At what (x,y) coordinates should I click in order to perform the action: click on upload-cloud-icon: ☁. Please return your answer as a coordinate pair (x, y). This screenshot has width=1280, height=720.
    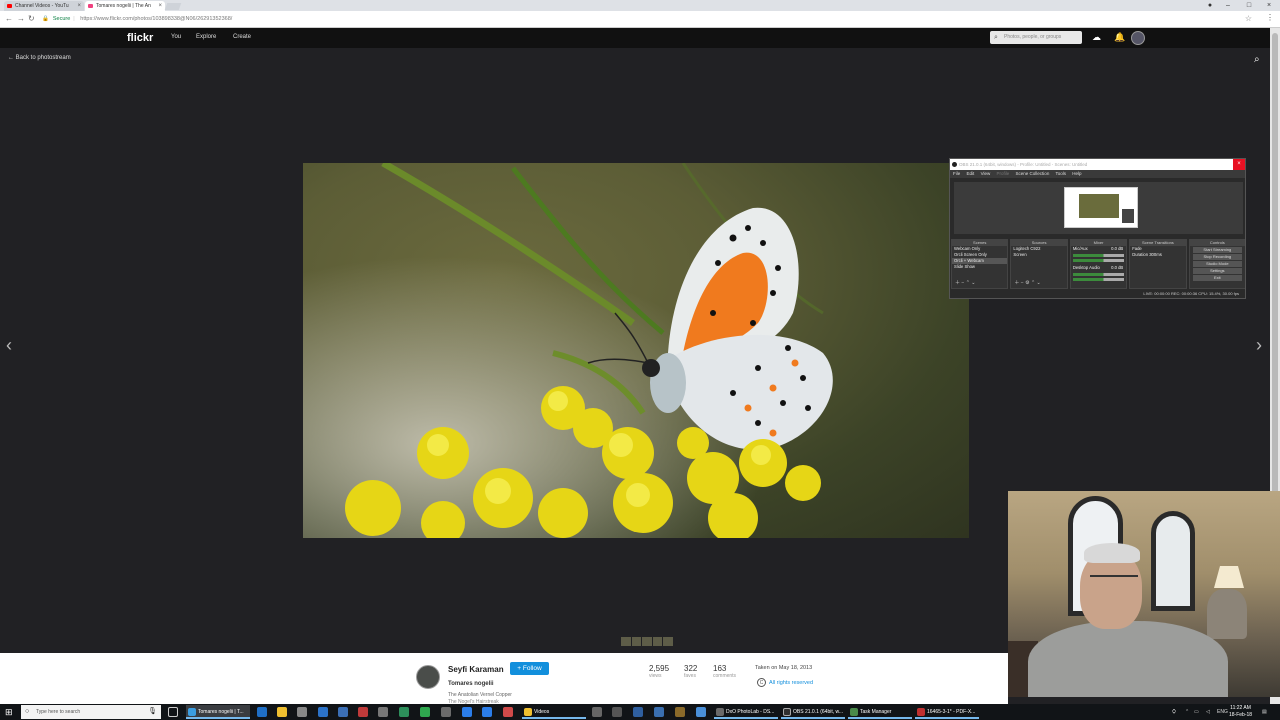
    Looking at the image, I should click on (1096, 37).